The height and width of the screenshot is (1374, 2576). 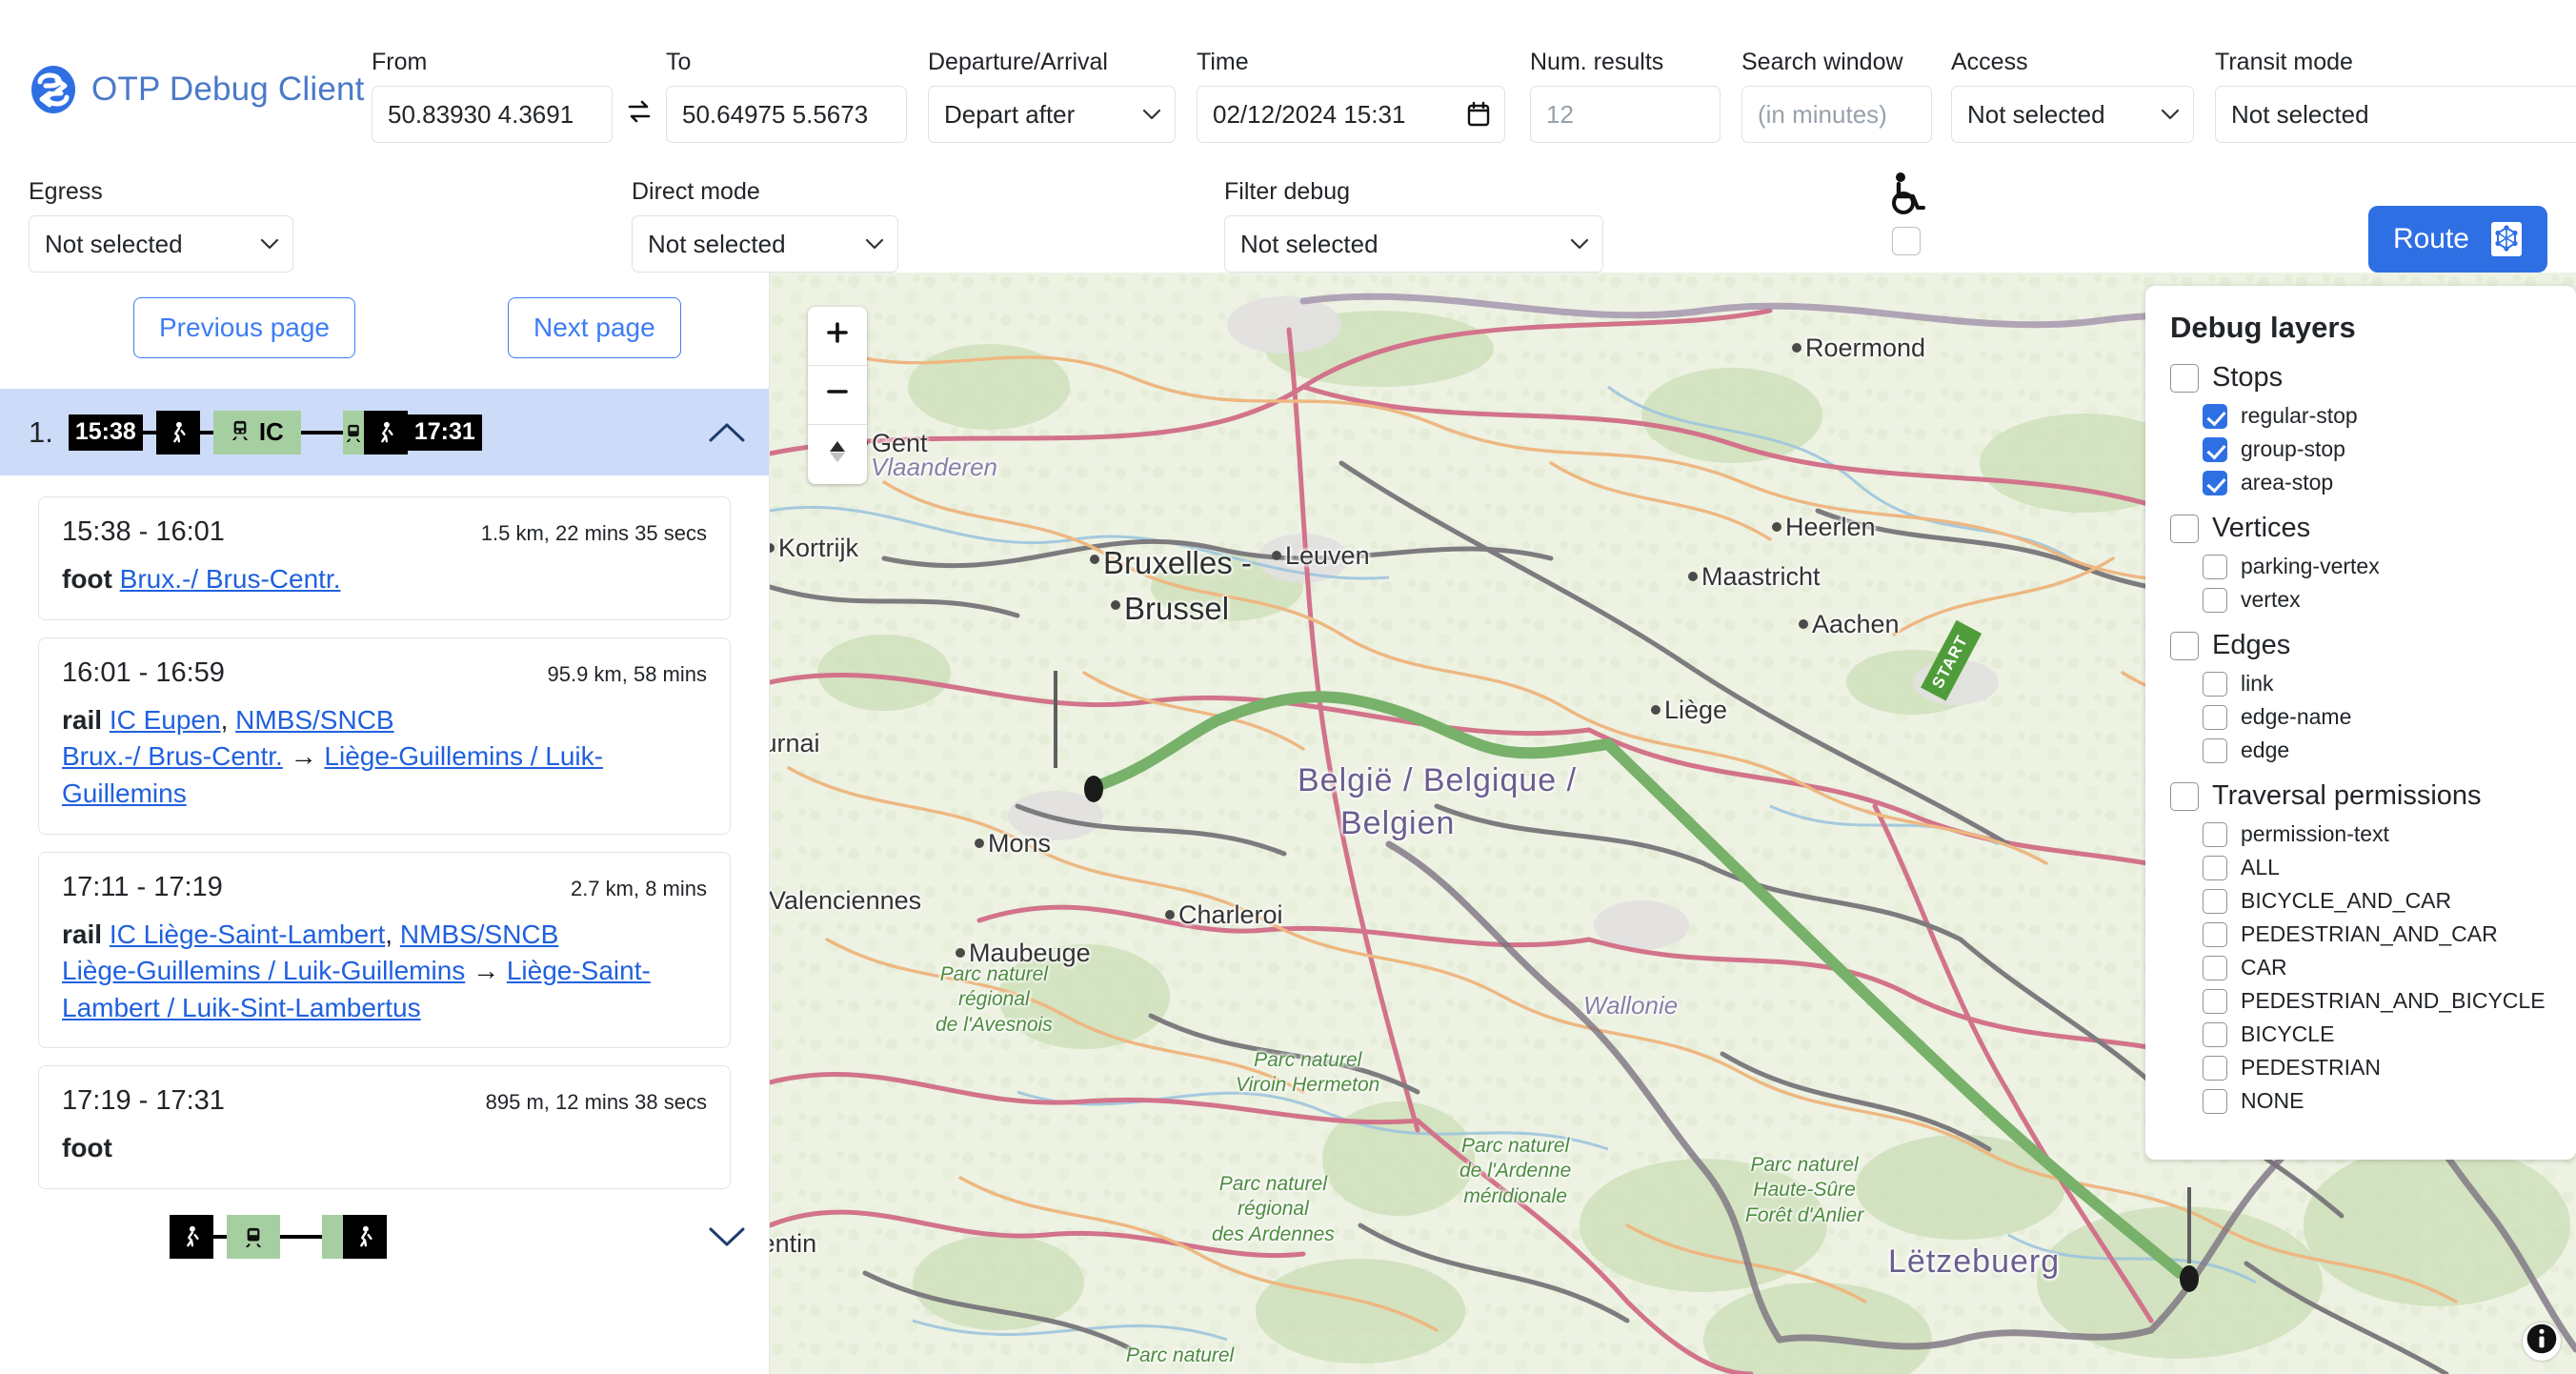 I want to click on zoom-in-button, so click(x=837, y=337).